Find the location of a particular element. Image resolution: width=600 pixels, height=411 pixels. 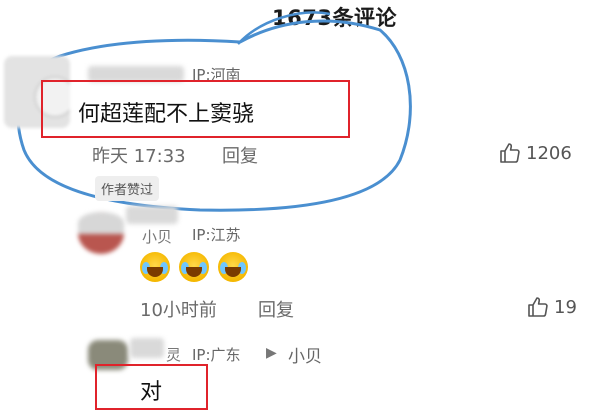

ip-location: IP:江苏 is located at coordinates (216, 235).